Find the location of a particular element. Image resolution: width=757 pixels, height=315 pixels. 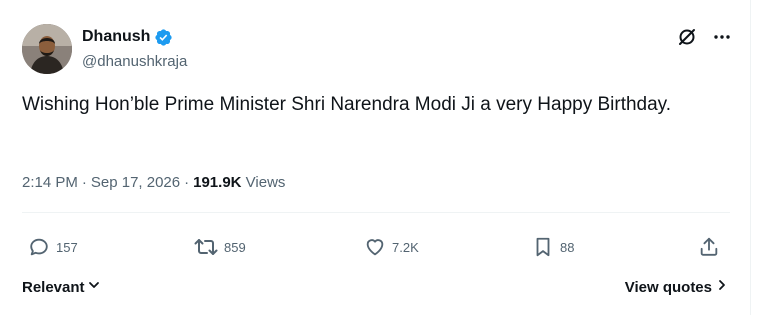

author-name: Dhanush is located at coordinates (116, 37).